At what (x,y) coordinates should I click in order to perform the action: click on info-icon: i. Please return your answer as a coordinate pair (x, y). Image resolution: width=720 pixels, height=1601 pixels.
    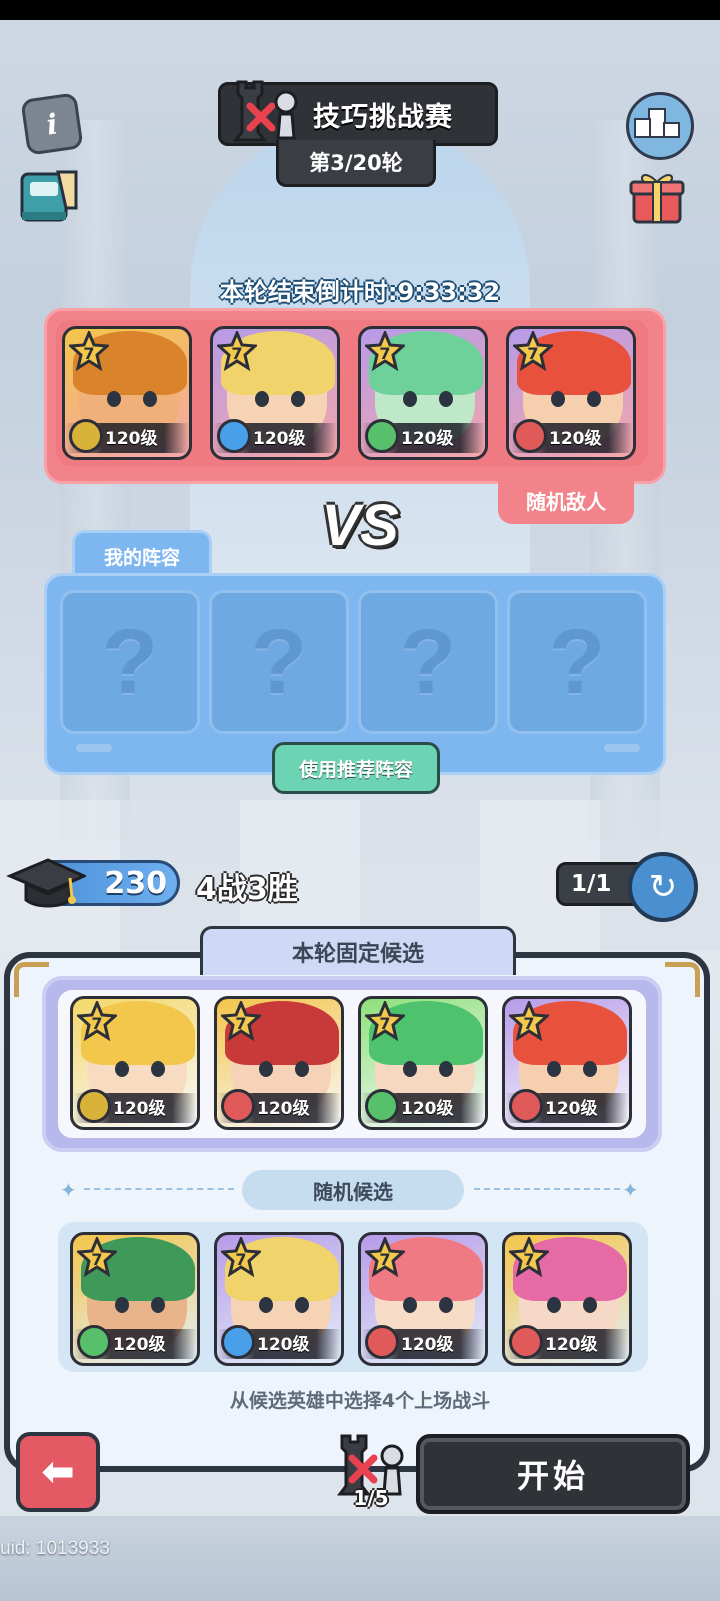
    Looking at the image, I should click on (52, 124).